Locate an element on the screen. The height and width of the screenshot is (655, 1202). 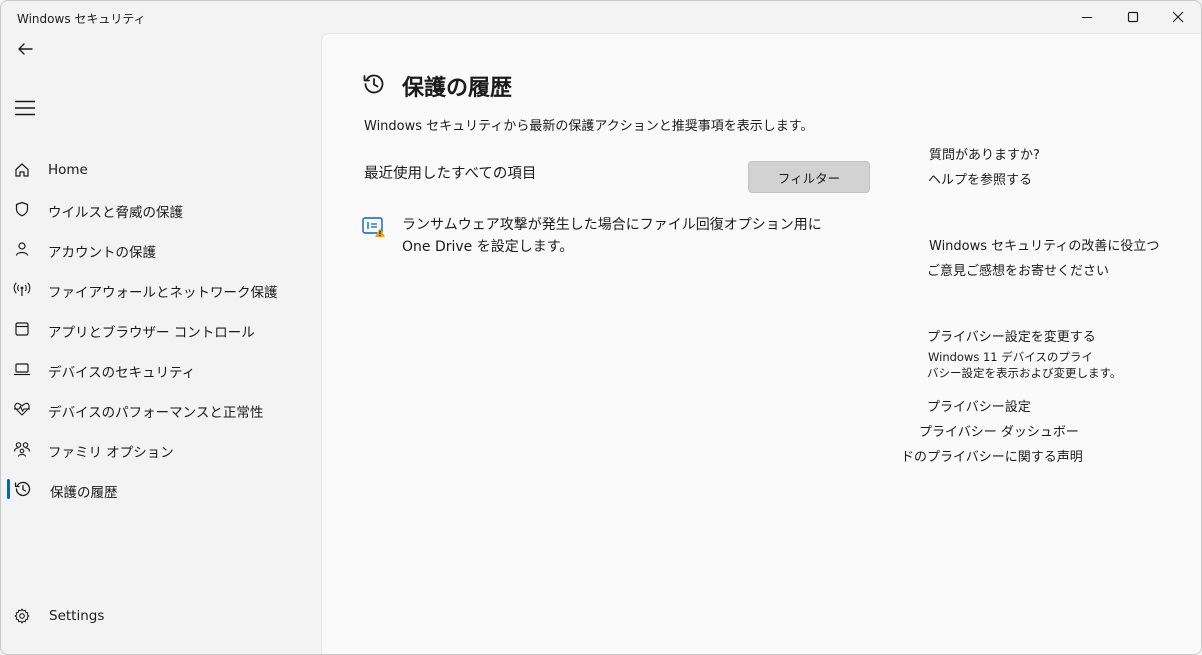
sidebar-item-label: デバイスのセキュリティ is located at coordinates (122, 373).